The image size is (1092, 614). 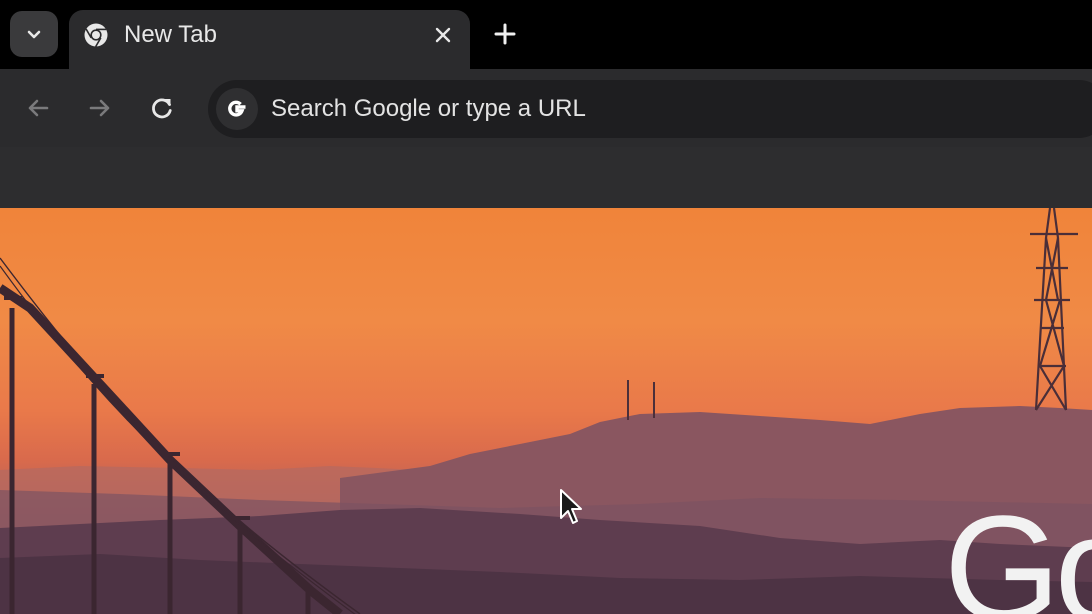 I want to click on new-tab-button, so click(x=505, y=34).